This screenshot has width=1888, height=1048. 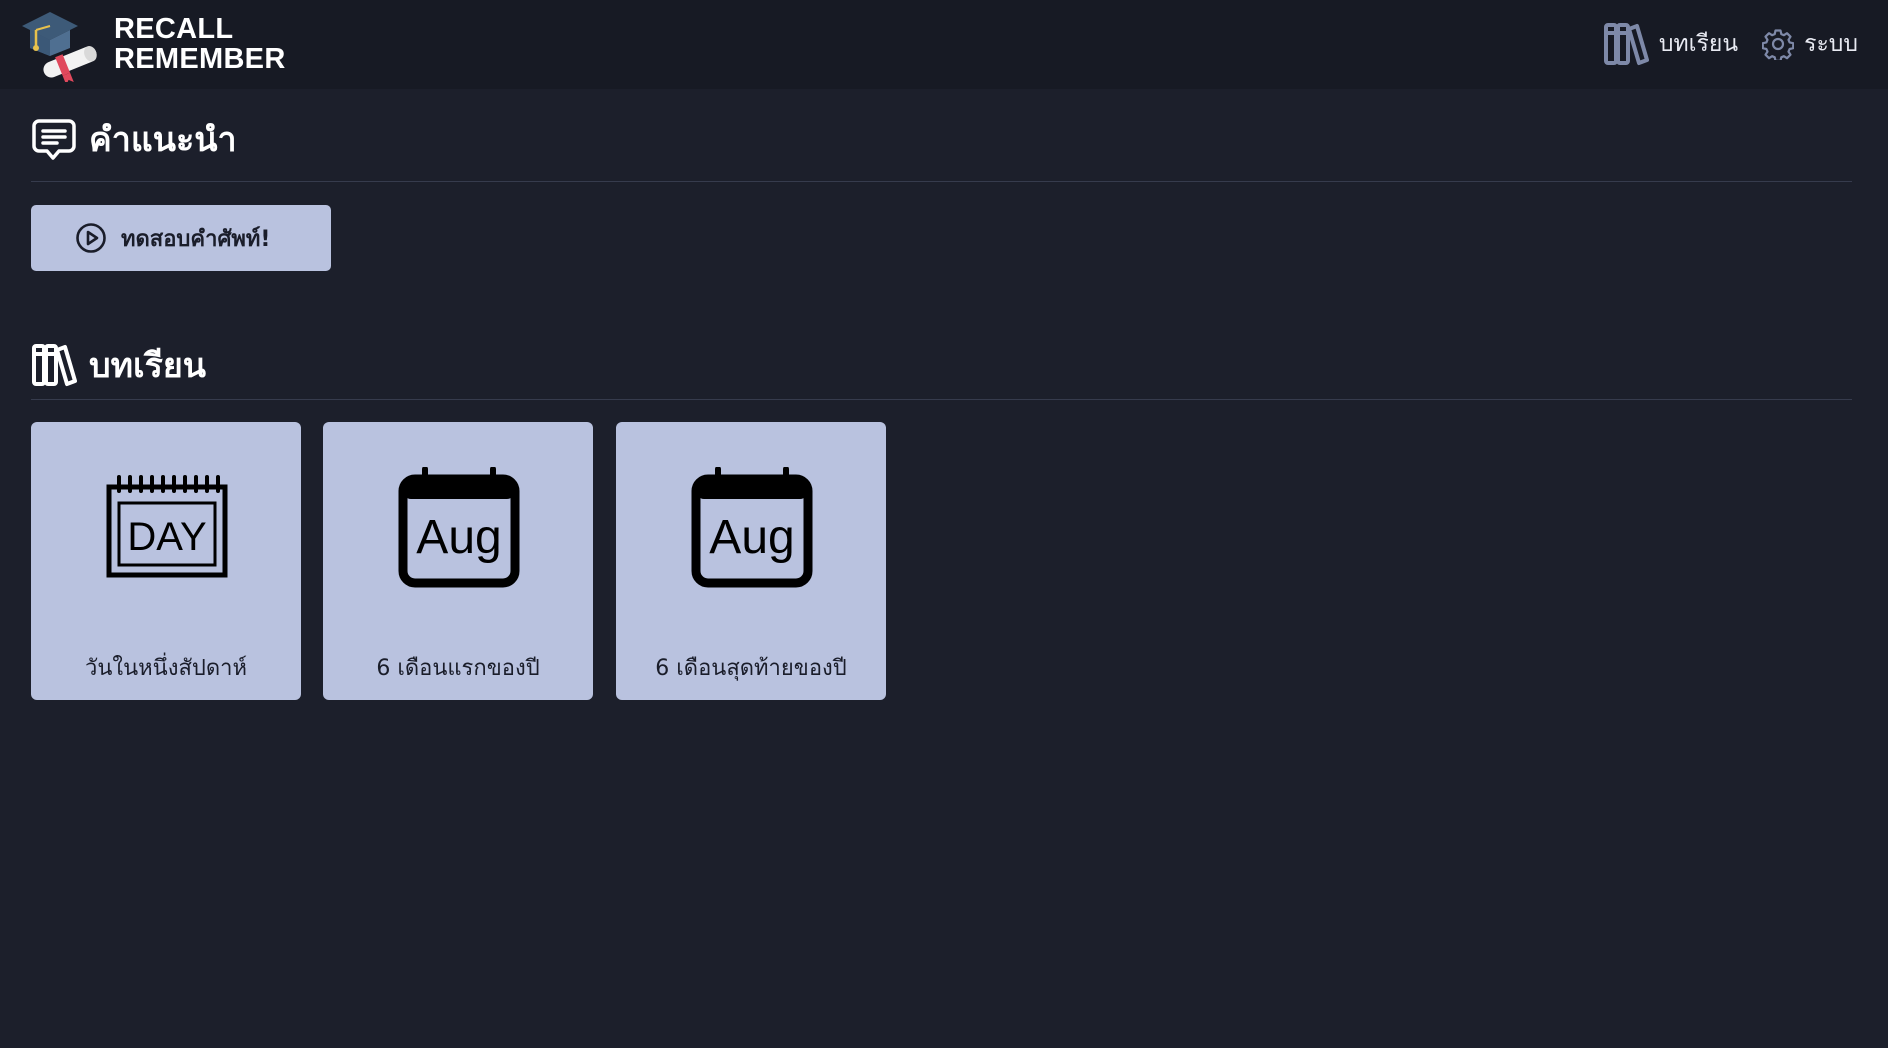 What do you see at coordinates (1698, 44) in the screenshot?
I see `nav-lessons-label: บทเรียน` at bounding box center [1698, 44].